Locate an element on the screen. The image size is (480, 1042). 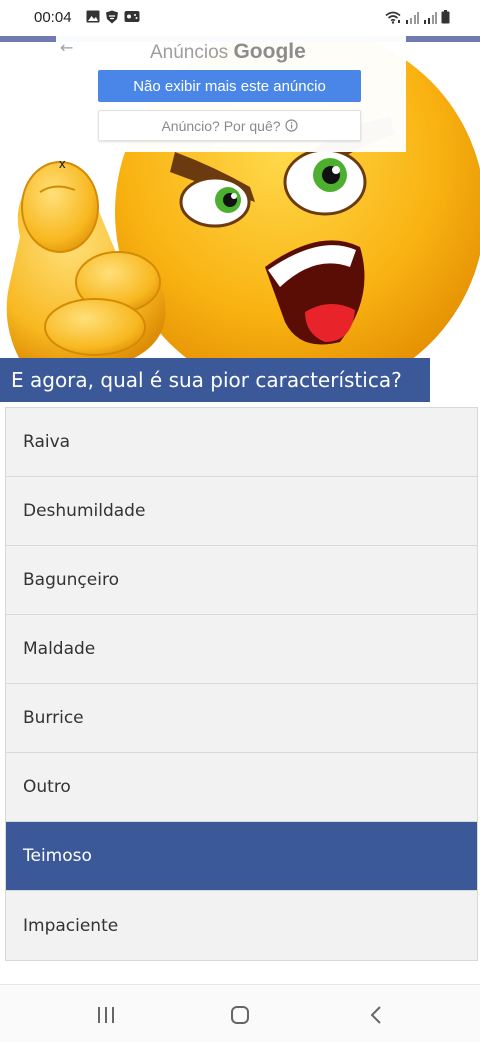
hide-ad-button-label: Não exibir mais este anúncio is located at coordinates (229, 86).